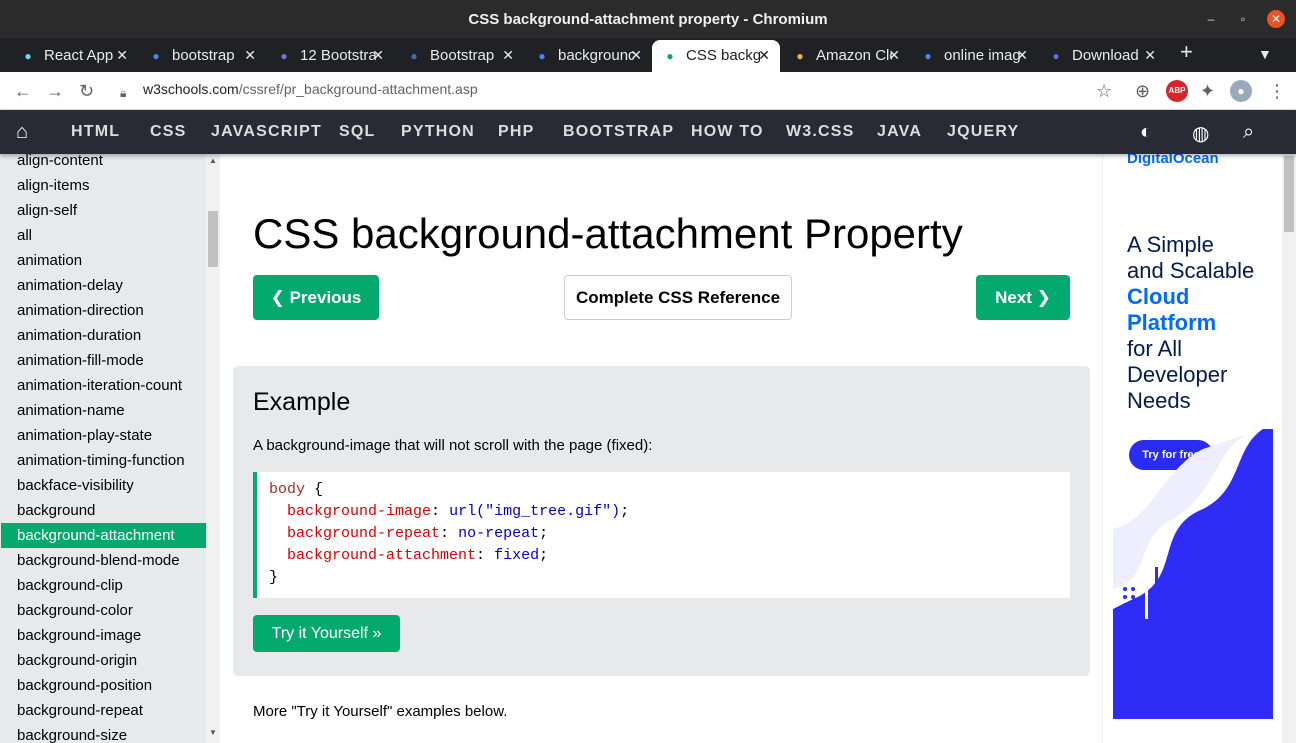 The height and width of the screenshot is (743, 1296). Describe the element at coordinates (103, 285) in the screenshot. I see `sidebar-item: animation-delay` at that location.